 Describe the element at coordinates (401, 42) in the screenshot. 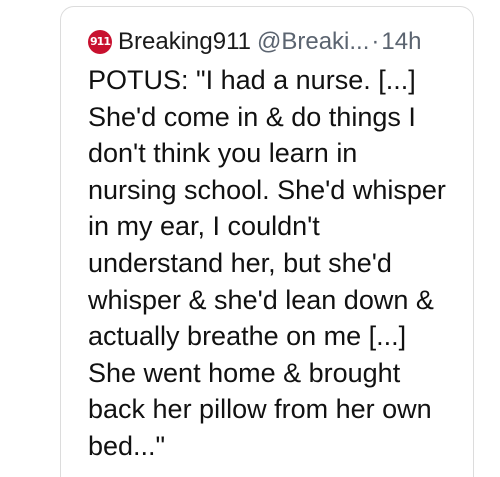

I see `timestamp: 14h` at that location.